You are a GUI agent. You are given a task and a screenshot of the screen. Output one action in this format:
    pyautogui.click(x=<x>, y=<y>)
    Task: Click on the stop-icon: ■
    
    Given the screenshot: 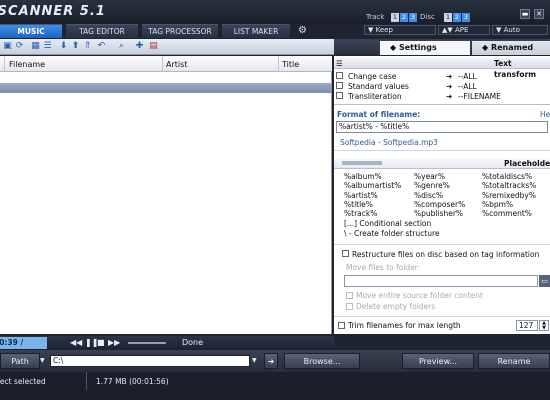 What is the action you would take?
    pyautogui.click(x=101, y=343)
    